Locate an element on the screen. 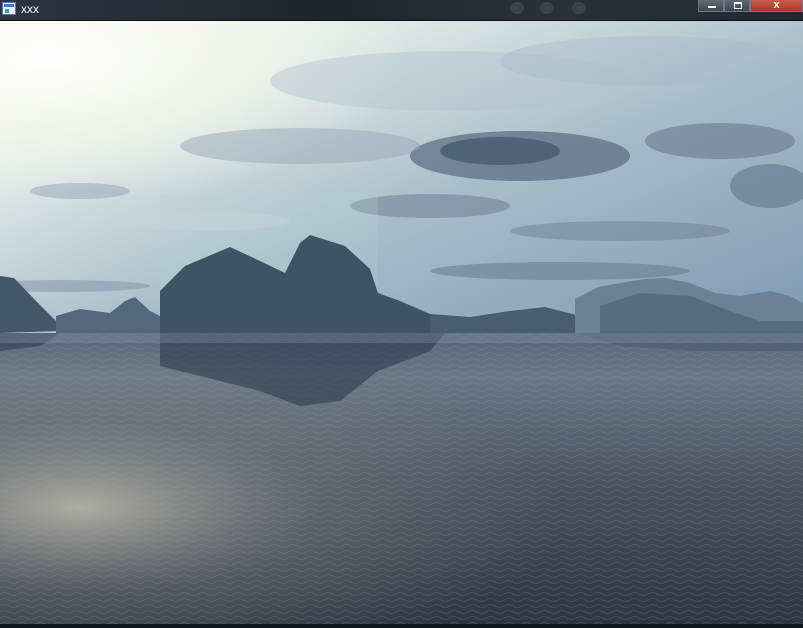  close-button: x is located at coordinates (776, 6).